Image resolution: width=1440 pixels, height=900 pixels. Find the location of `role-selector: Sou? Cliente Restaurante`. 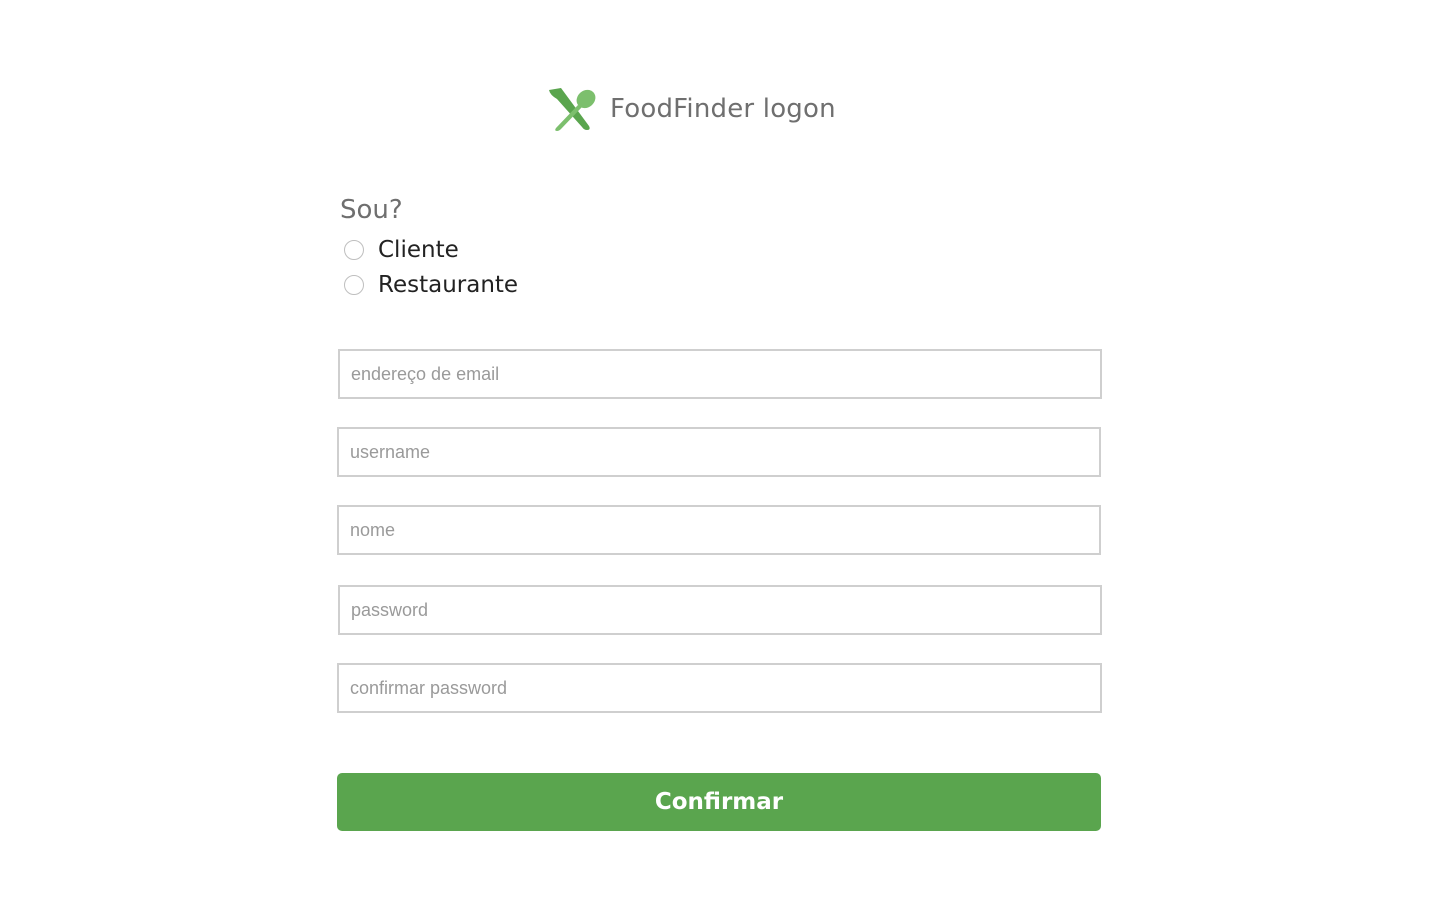

role-selector: Sou? Cliente Restaurante is located at coordinates (429, 247).